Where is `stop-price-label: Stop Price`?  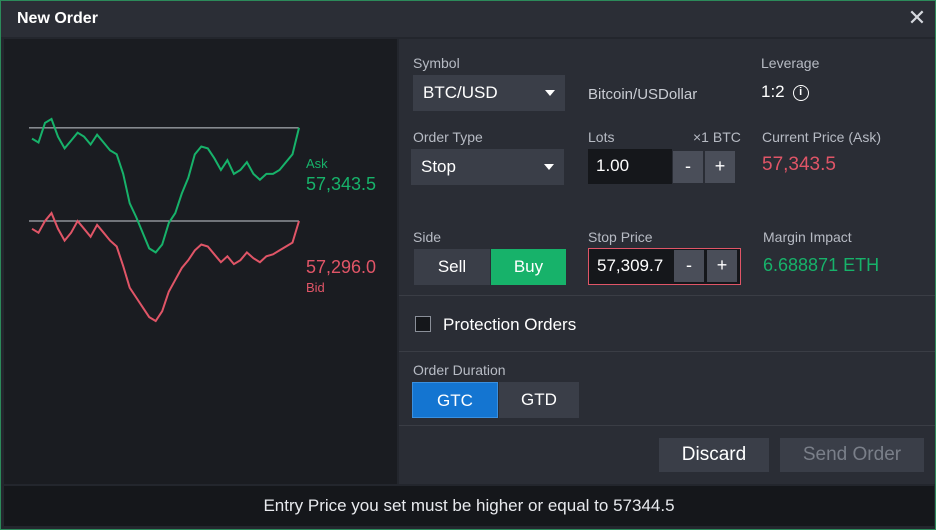 stop-price-label: Stop Price is located at coordinates (620, 237).